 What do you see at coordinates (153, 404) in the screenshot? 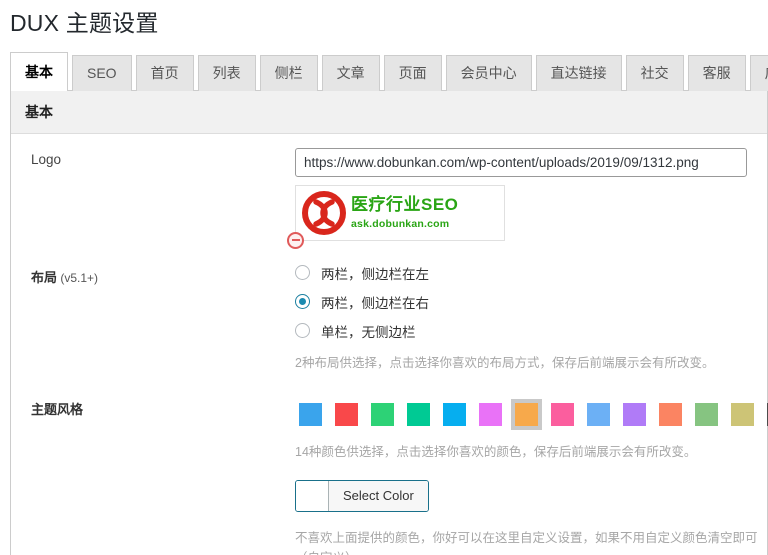
I see `theme-style-label-cell: 主题风格` at bounding box center [153, 404].